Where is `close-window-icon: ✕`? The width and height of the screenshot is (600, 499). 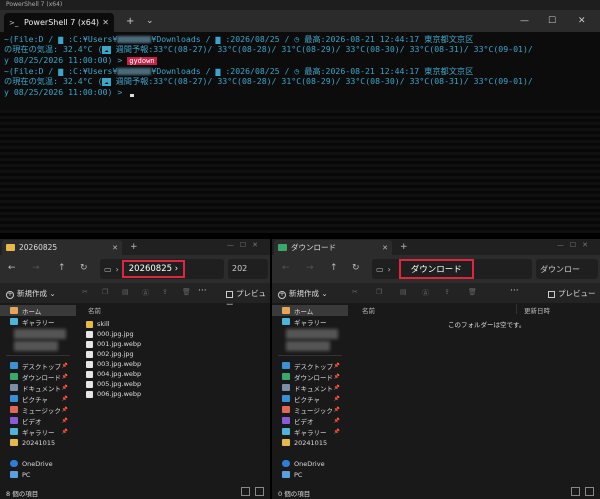
close-window-icon: ✕ is located at coordinates (582, 21).